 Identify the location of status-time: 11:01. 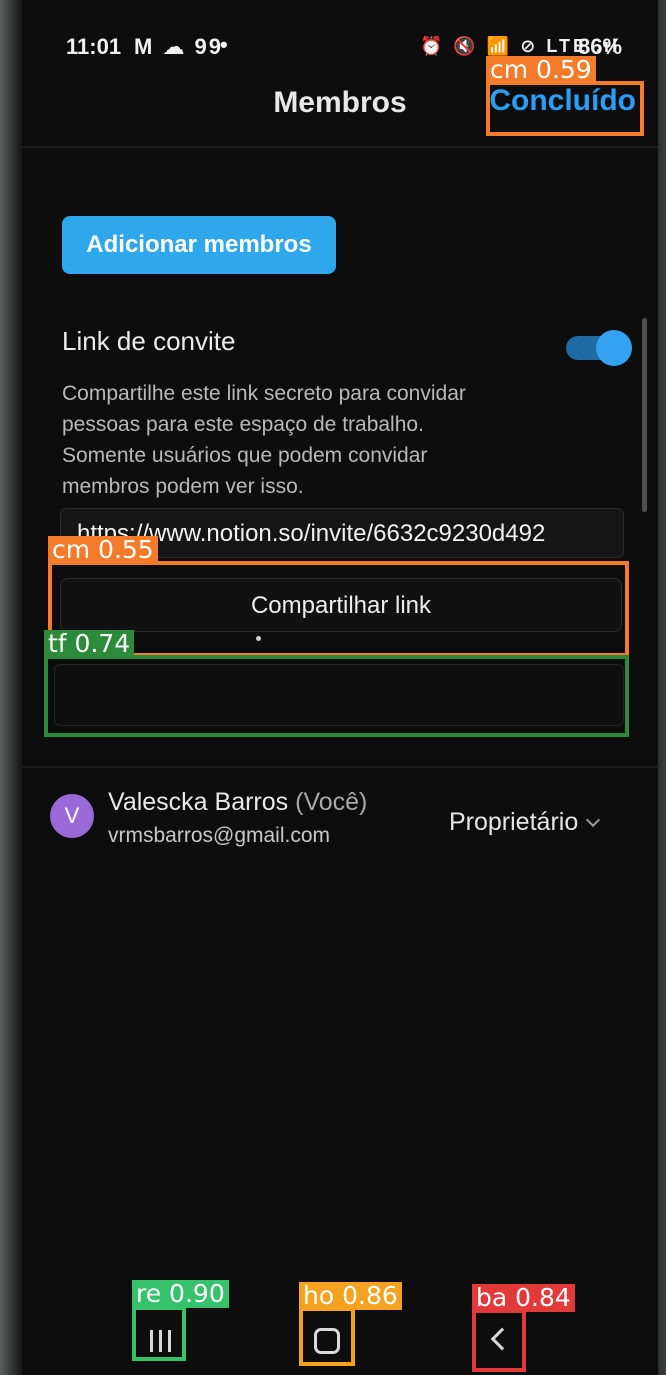
(94, 46).